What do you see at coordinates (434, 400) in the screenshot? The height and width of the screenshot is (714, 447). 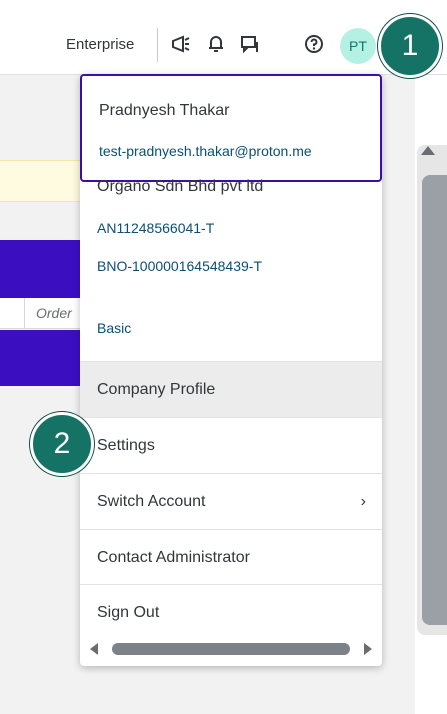 I see `page-scroll-thumb` at bounding box center [434, 400].